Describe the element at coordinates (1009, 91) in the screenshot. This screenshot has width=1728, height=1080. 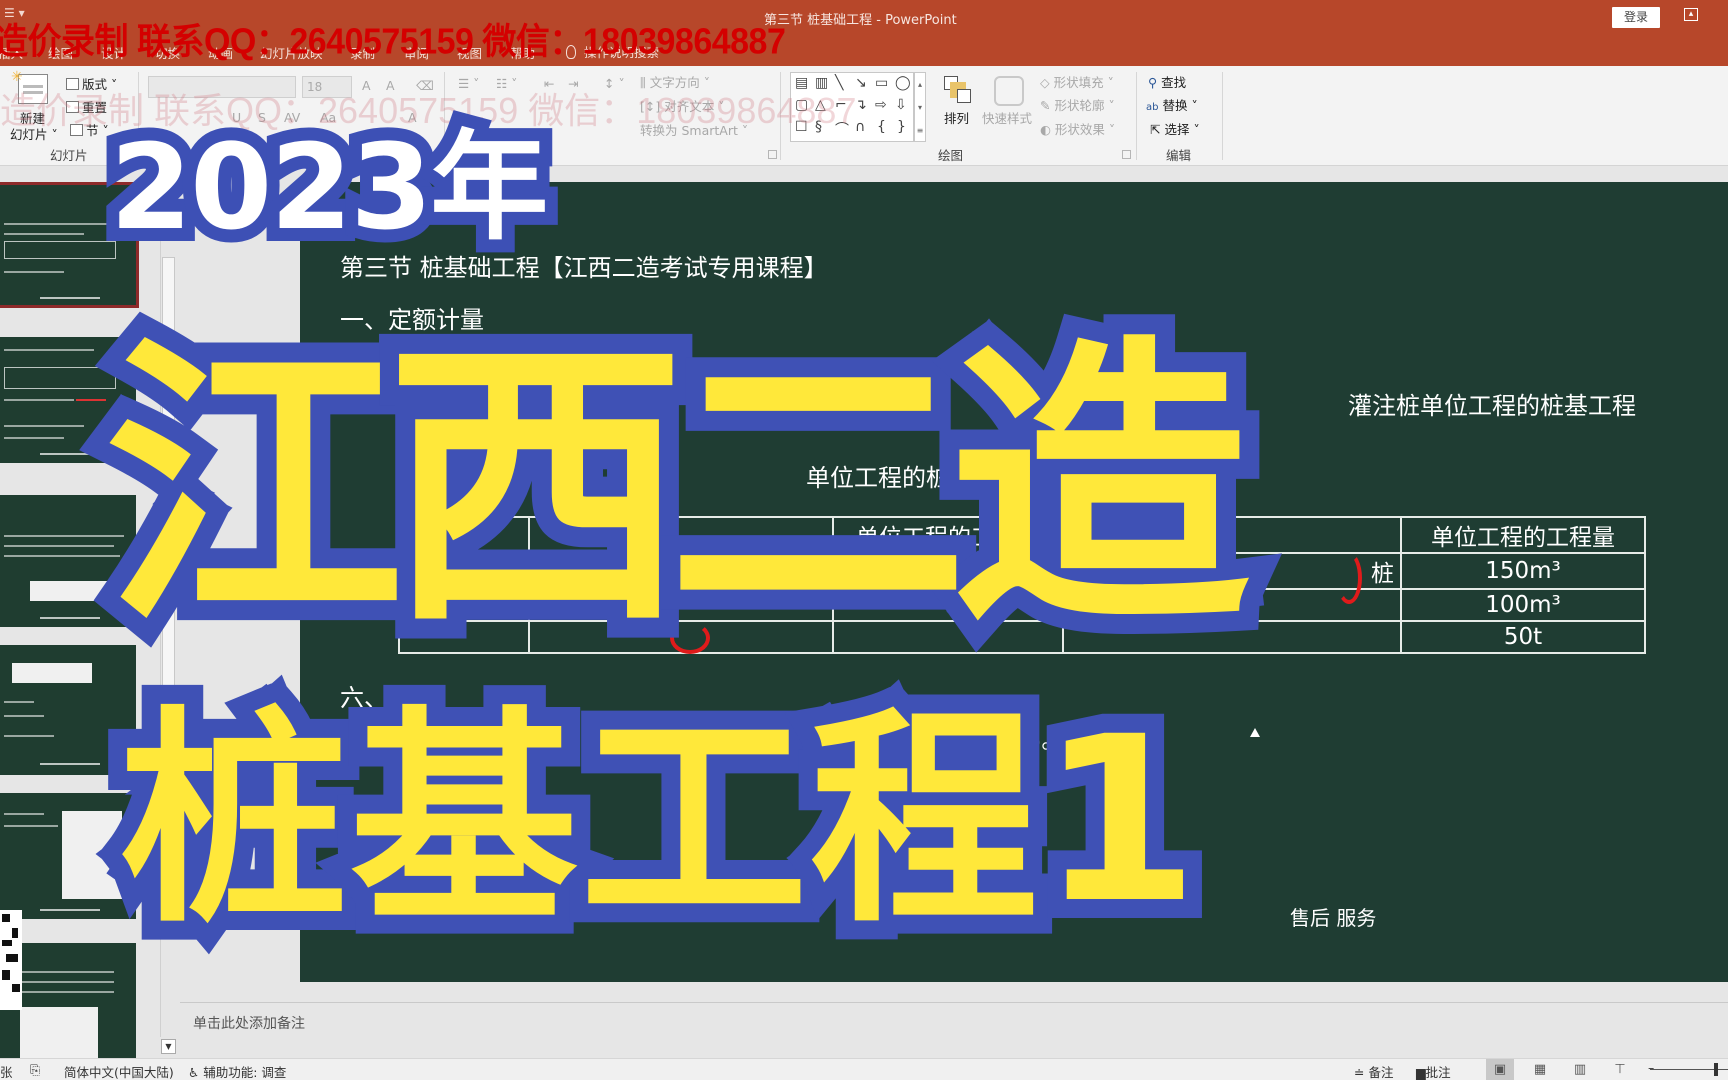
I see `quick-styles-icon` at that location.